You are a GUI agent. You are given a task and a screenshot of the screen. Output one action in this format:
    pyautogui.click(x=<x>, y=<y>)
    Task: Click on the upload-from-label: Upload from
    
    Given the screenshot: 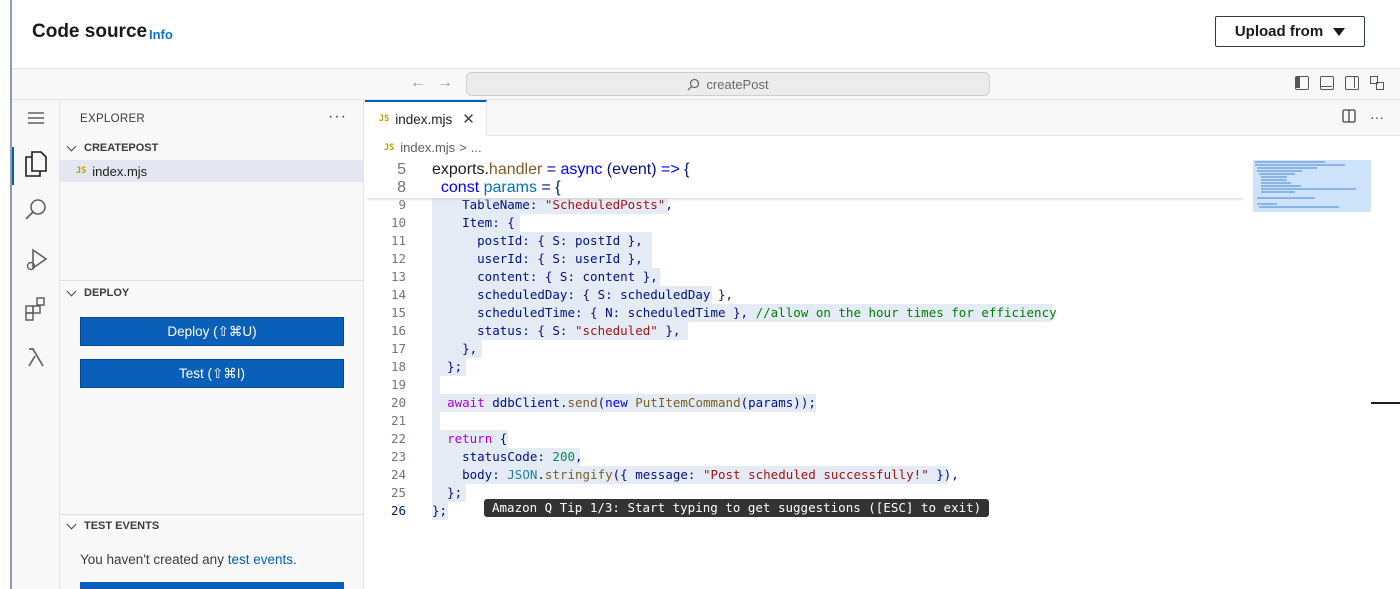 What is the action you would take?
    pyautogui.click(x=1279, y=31)
    